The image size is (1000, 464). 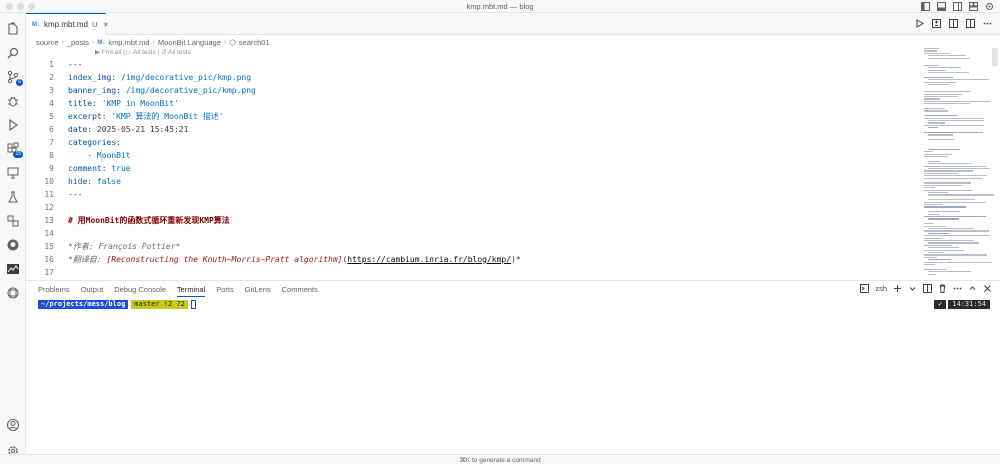 What do you see at coordinates (995, 57) in the screenshot?
I see `scrollbar-thumb` at bounding box center [995, 57].